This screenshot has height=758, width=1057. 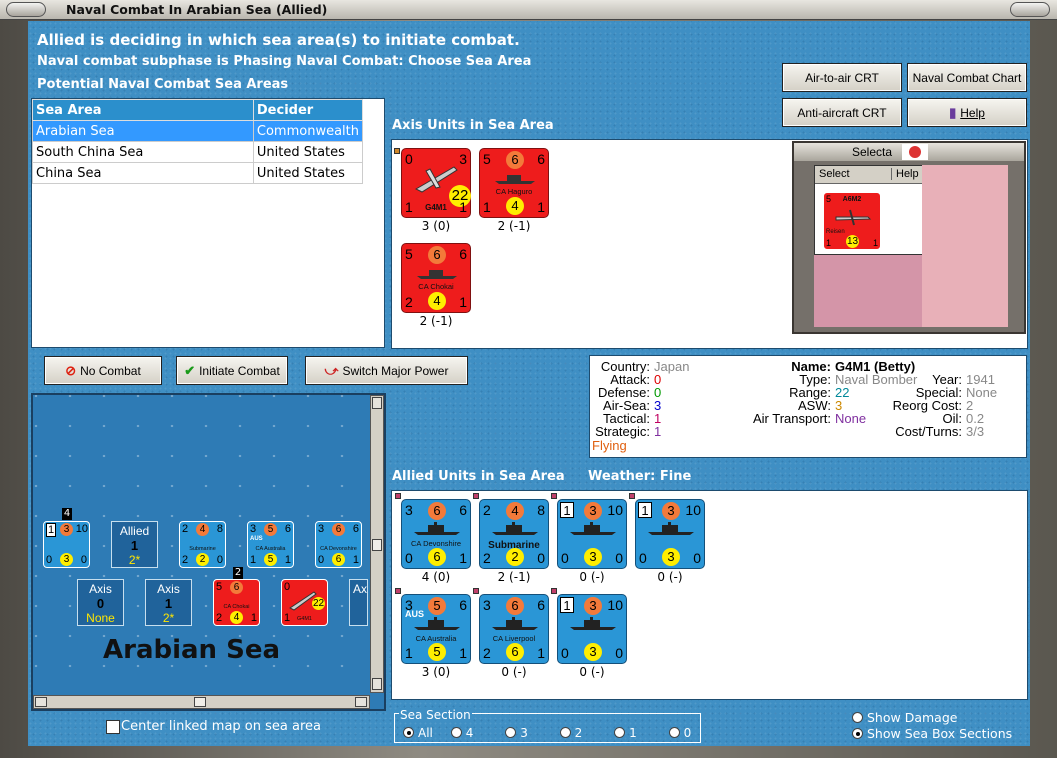 I want to click on detail-label: Cost/Turns:, so click(x=928, y=431).